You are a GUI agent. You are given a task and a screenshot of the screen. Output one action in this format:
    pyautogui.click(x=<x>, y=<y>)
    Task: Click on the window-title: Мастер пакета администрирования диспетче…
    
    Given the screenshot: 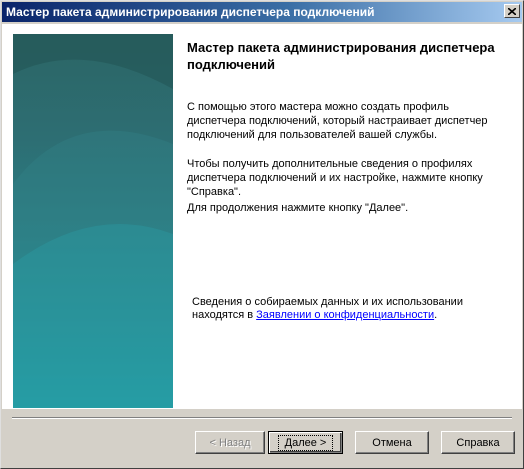 What is the action you would take?
    pyautogui.click(x=190, y=12)
    